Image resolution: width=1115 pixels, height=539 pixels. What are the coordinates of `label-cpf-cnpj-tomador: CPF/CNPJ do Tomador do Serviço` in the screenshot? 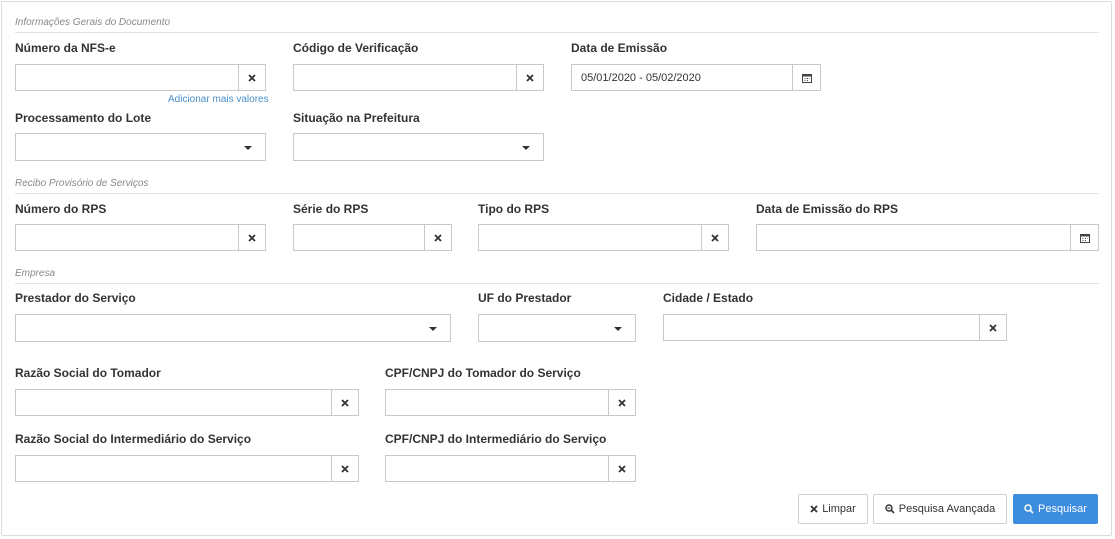 It's located at (483, 373).